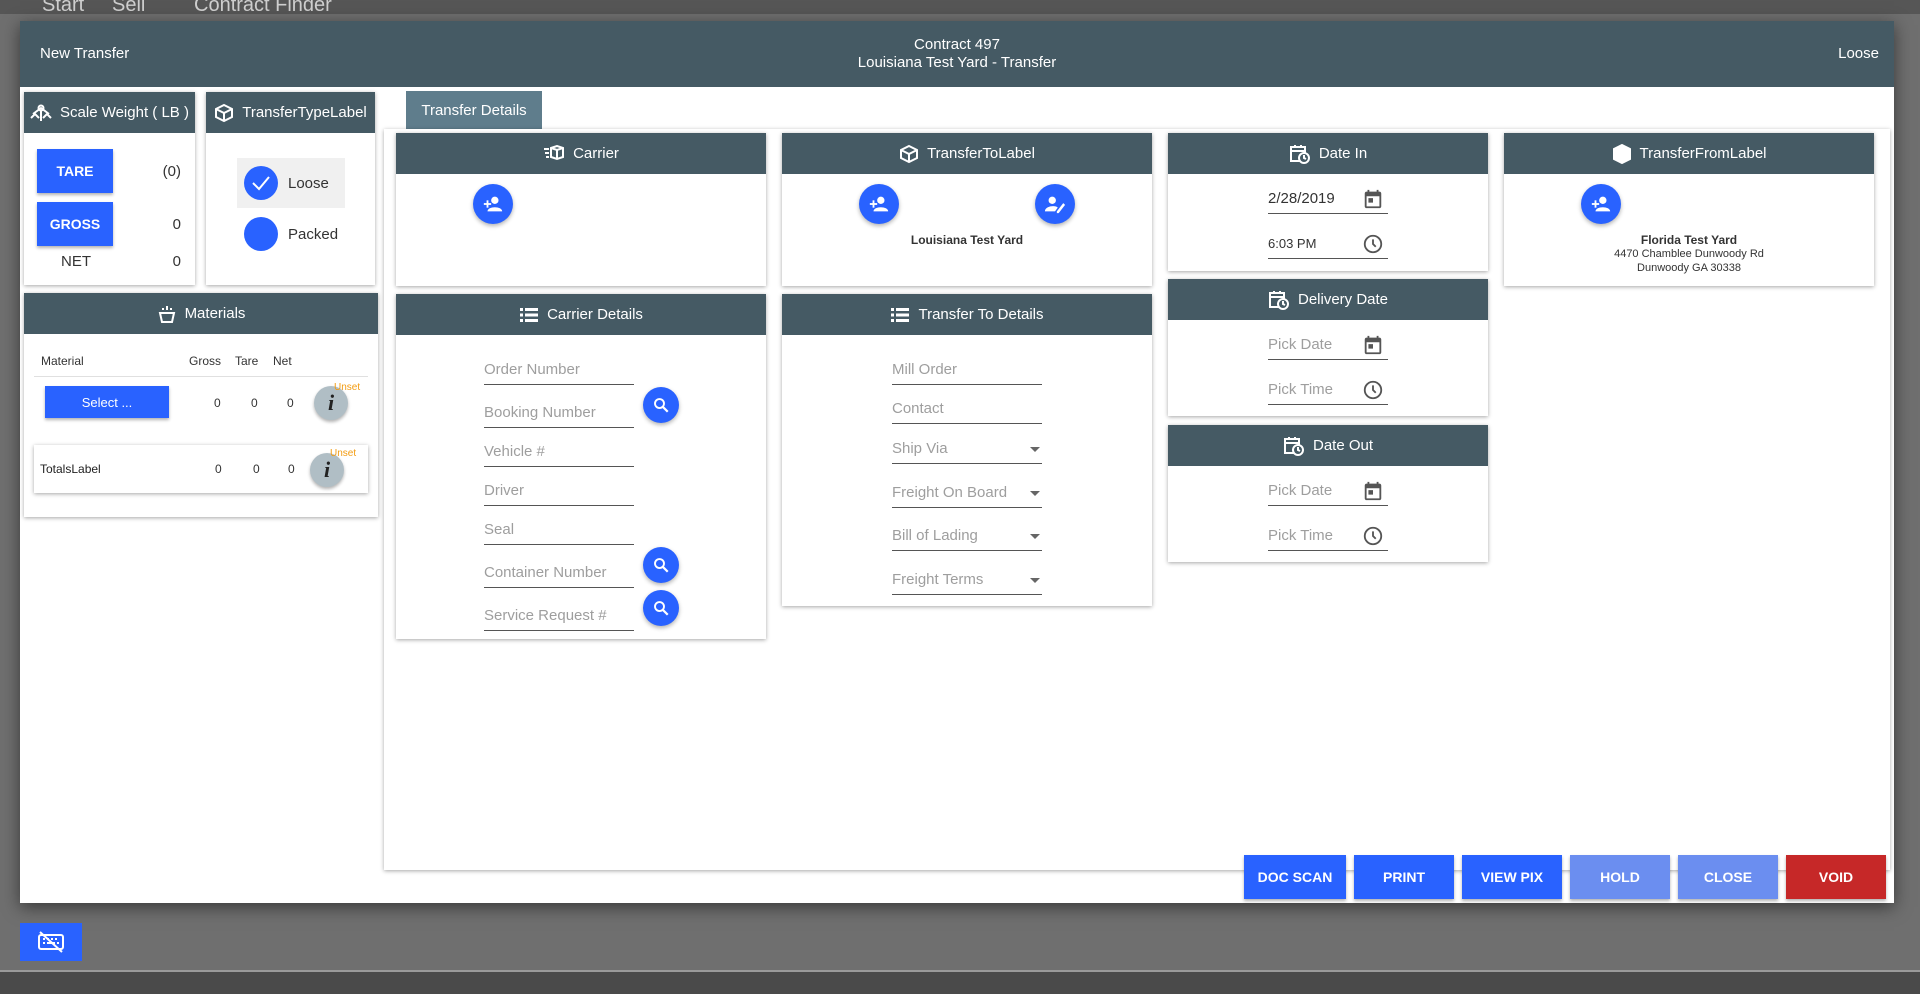 The width and height of the screenshot is (1920, 994). I want to click on scale-icon, so click(41, 112).